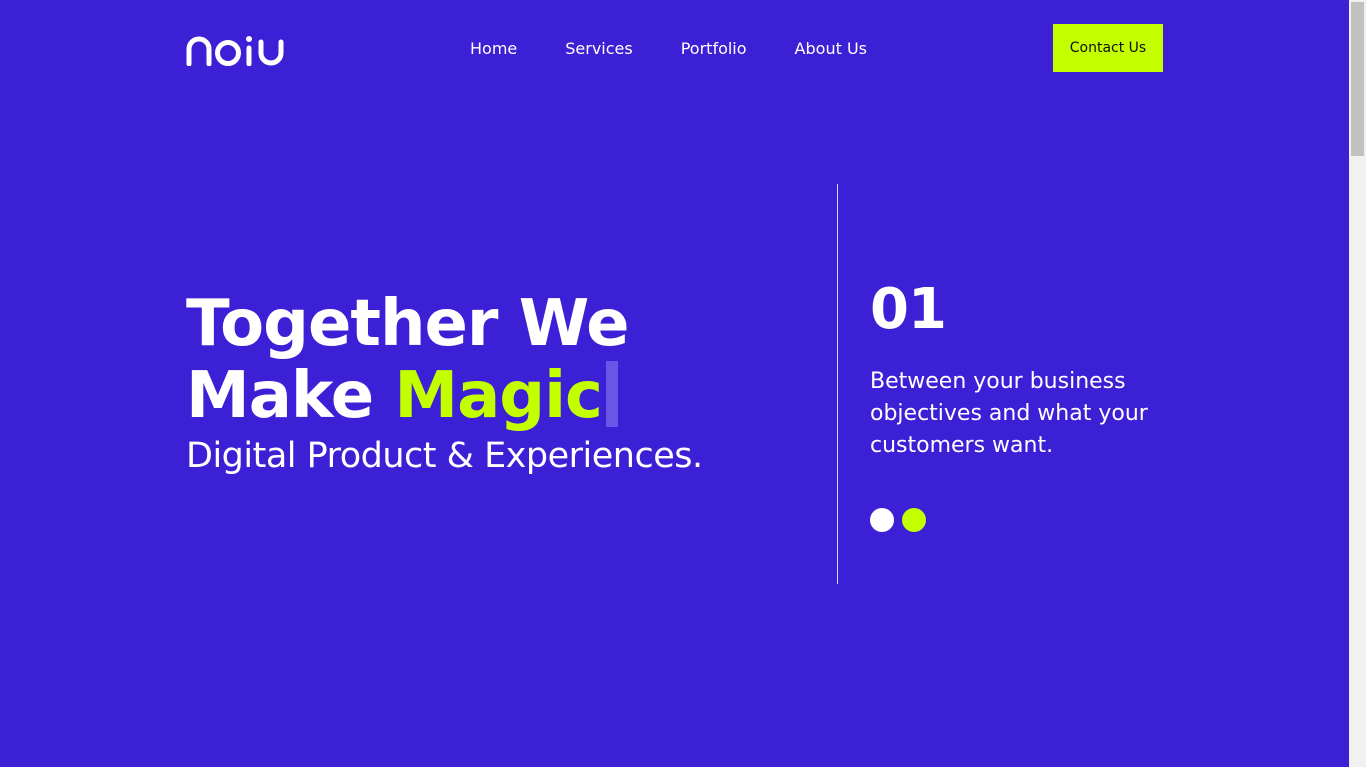 This screenshot has width=1366, height=767. I want to click on nav-portfolio: Portfolio, so click(714, 48).